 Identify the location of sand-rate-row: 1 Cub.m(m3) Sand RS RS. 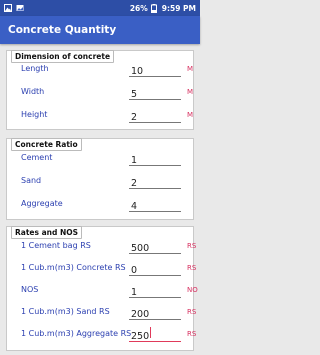
(102, 312).